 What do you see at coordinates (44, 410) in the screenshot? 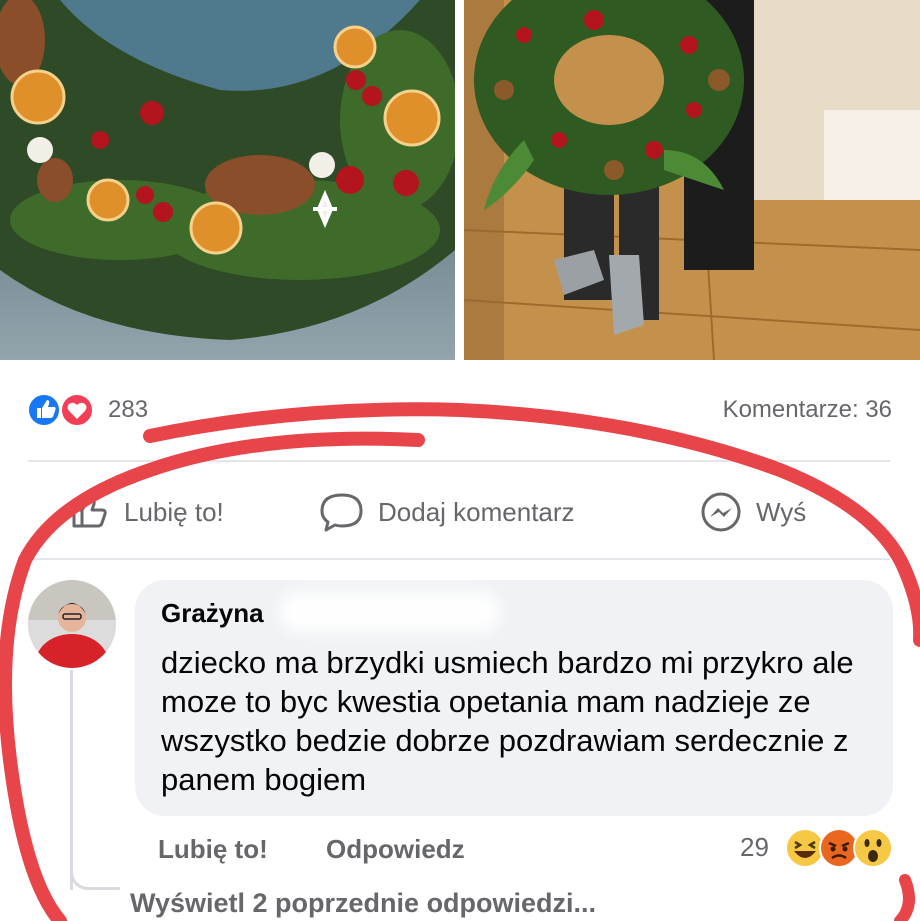
I see `like-icon` at bounding box center [44, 410].